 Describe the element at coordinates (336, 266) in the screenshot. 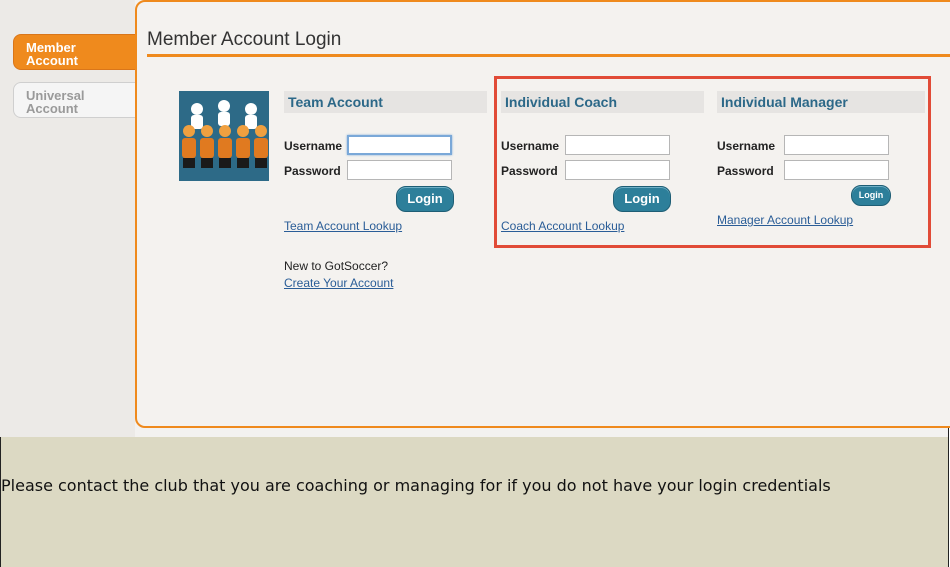

I see `new-to-gotsoccer-text: New to GotSoccer?` at that location.